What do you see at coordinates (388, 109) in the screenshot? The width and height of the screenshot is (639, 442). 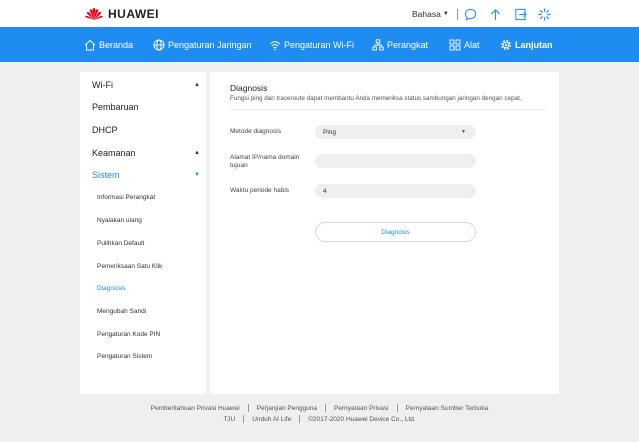 I see `section-divider` at bounding box center [388, 109].